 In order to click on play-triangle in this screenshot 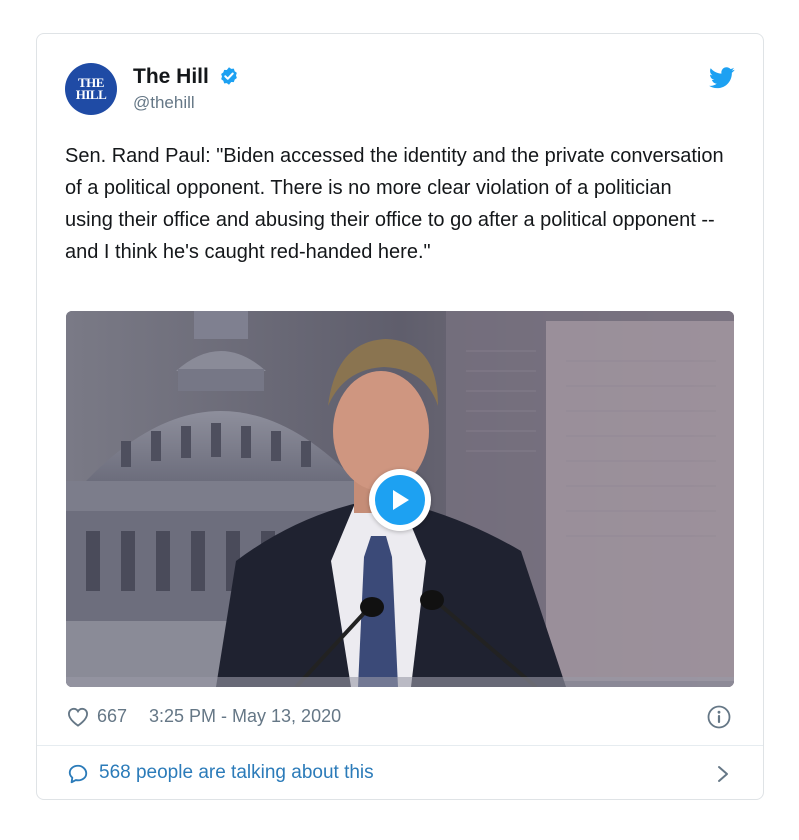, I will do `click(401, 500)`.